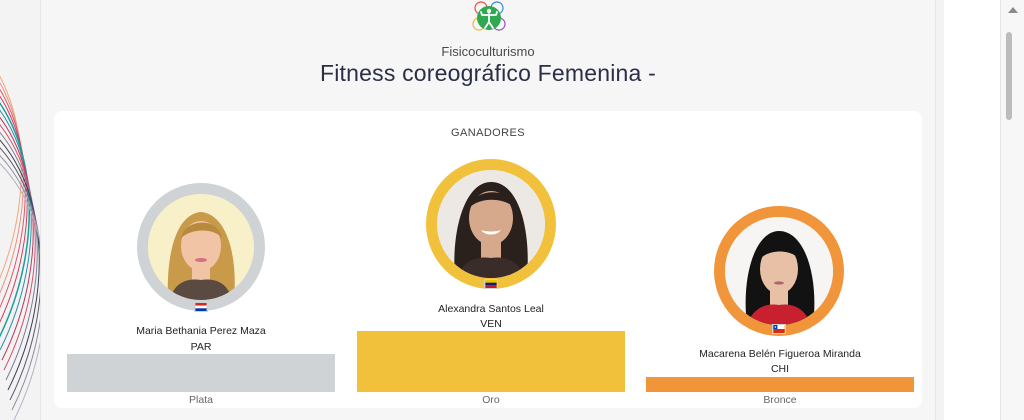  Describe the element at coordinates (1009, 76) in the screenshot. I see `scrollbar-thumb` at that location.